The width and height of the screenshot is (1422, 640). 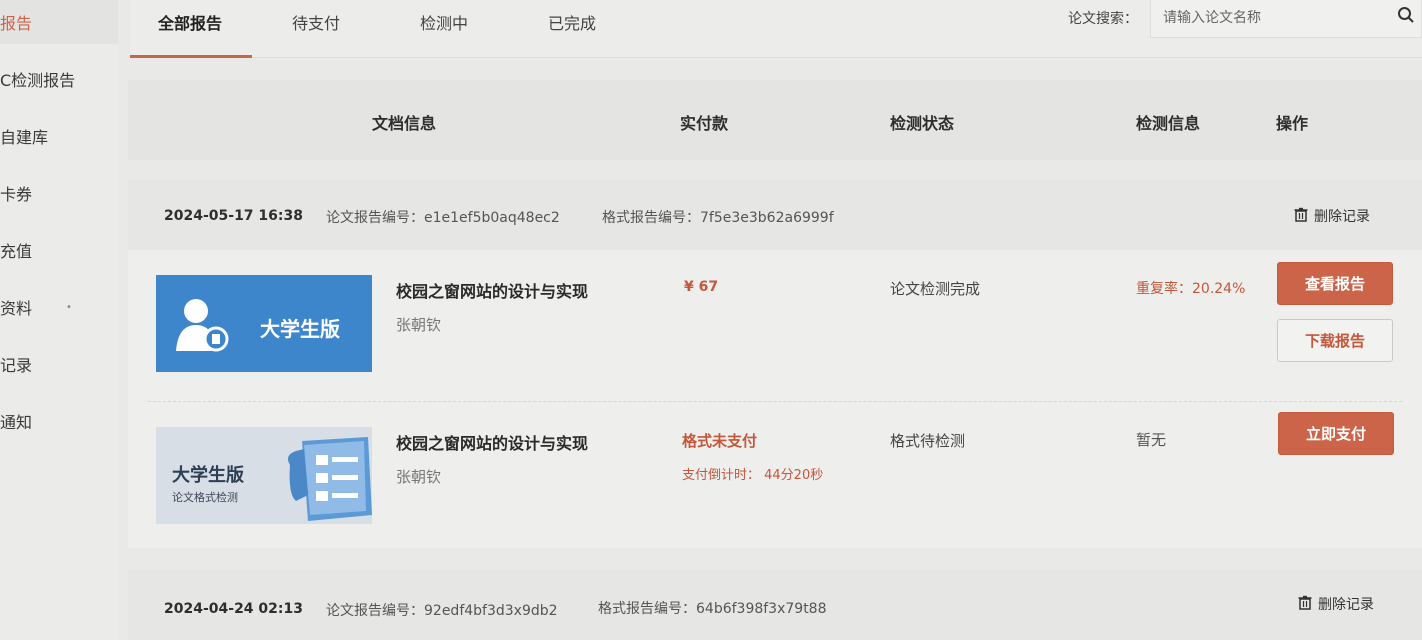 I want to click on product-thumbnail: 大学生版 论文格式检测, so click(x=264, y=475).